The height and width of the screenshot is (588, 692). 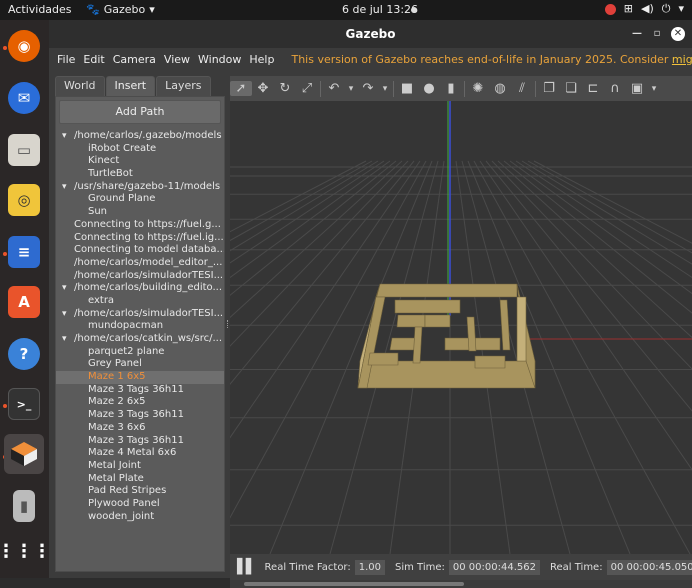 I want to click on tree-model-item: parquet2 plane, so click(x=140, y=352).